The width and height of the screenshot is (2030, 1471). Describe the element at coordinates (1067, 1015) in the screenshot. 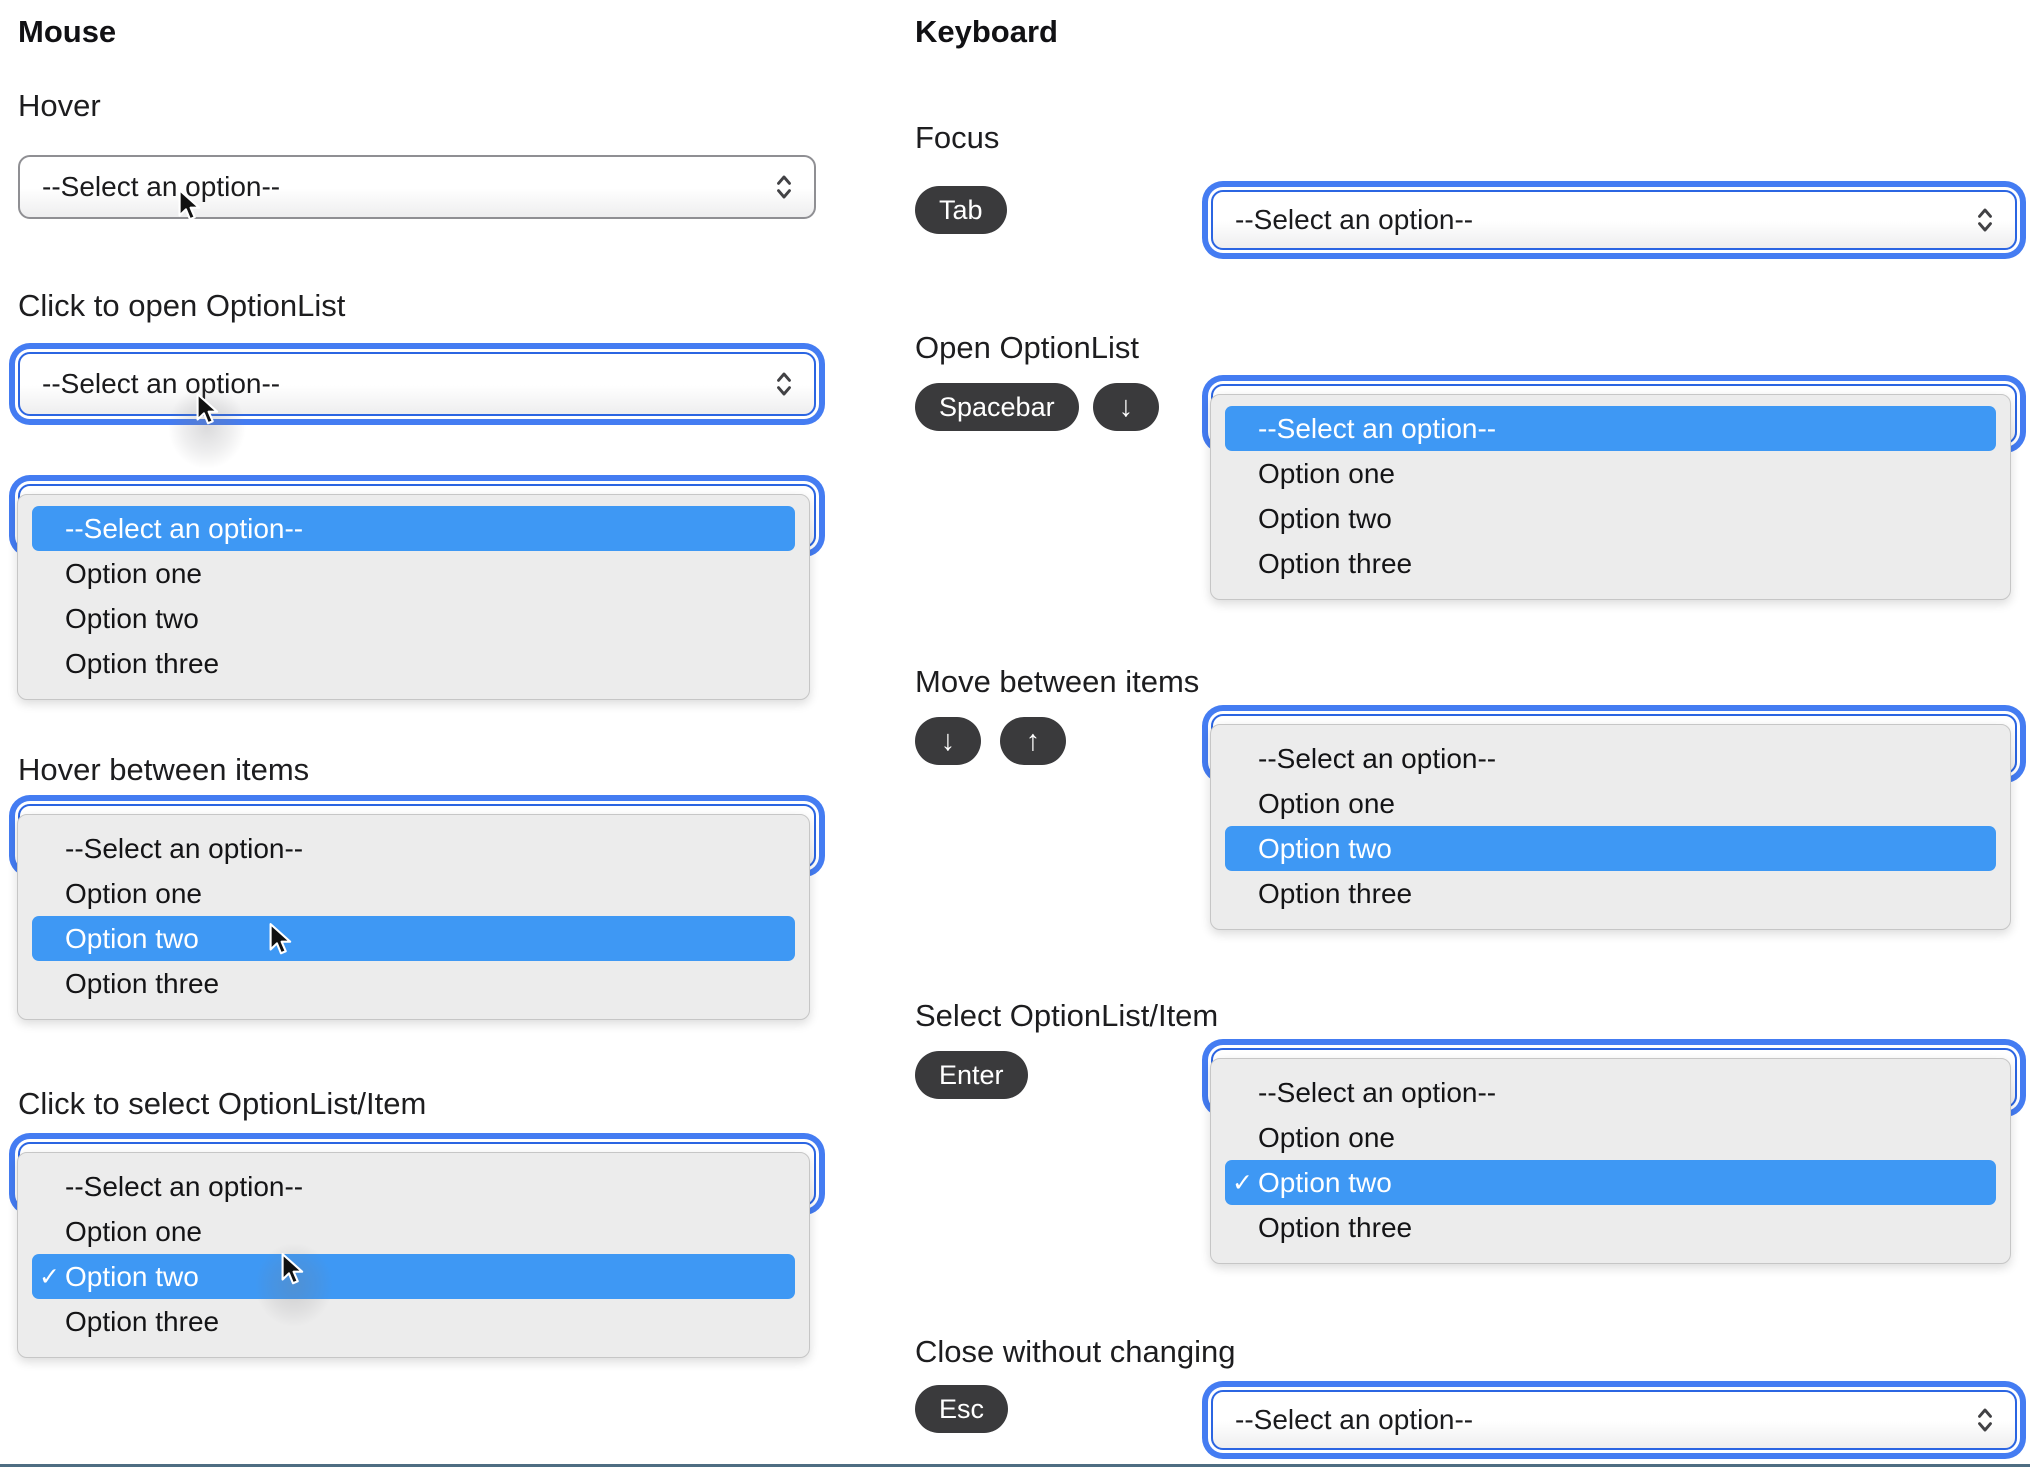

I see `select-item-section-label: Select OptionList/Item` at that location.